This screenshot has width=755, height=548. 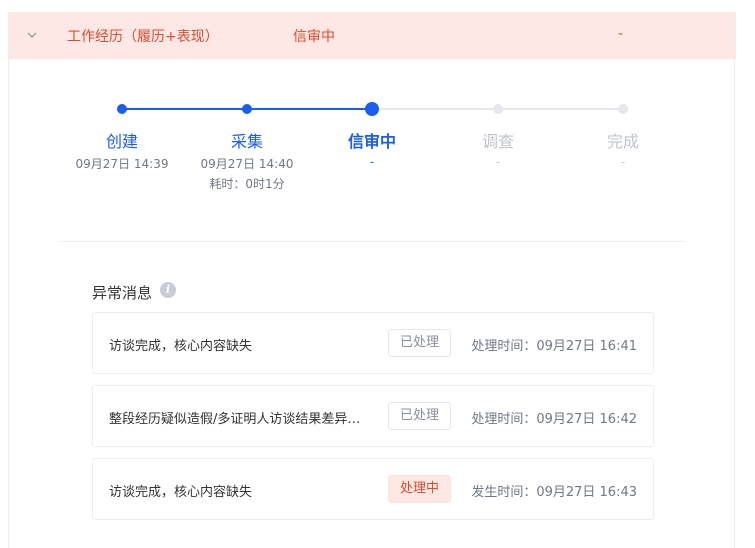 What do you see at coordinates (497, 141) in the screenshot?
I see `step-label: 调查` at bounding box center [497, 141].